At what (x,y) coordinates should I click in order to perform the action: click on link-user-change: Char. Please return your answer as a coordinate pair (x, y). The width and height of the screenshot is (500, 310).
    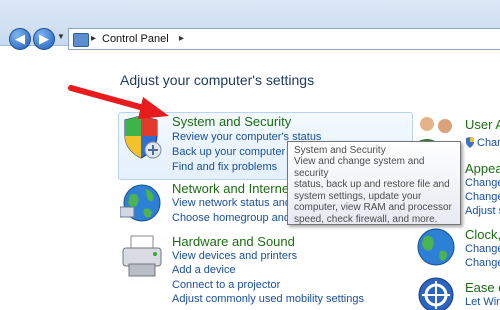
    Looking at the image, I should click on (488, 143).